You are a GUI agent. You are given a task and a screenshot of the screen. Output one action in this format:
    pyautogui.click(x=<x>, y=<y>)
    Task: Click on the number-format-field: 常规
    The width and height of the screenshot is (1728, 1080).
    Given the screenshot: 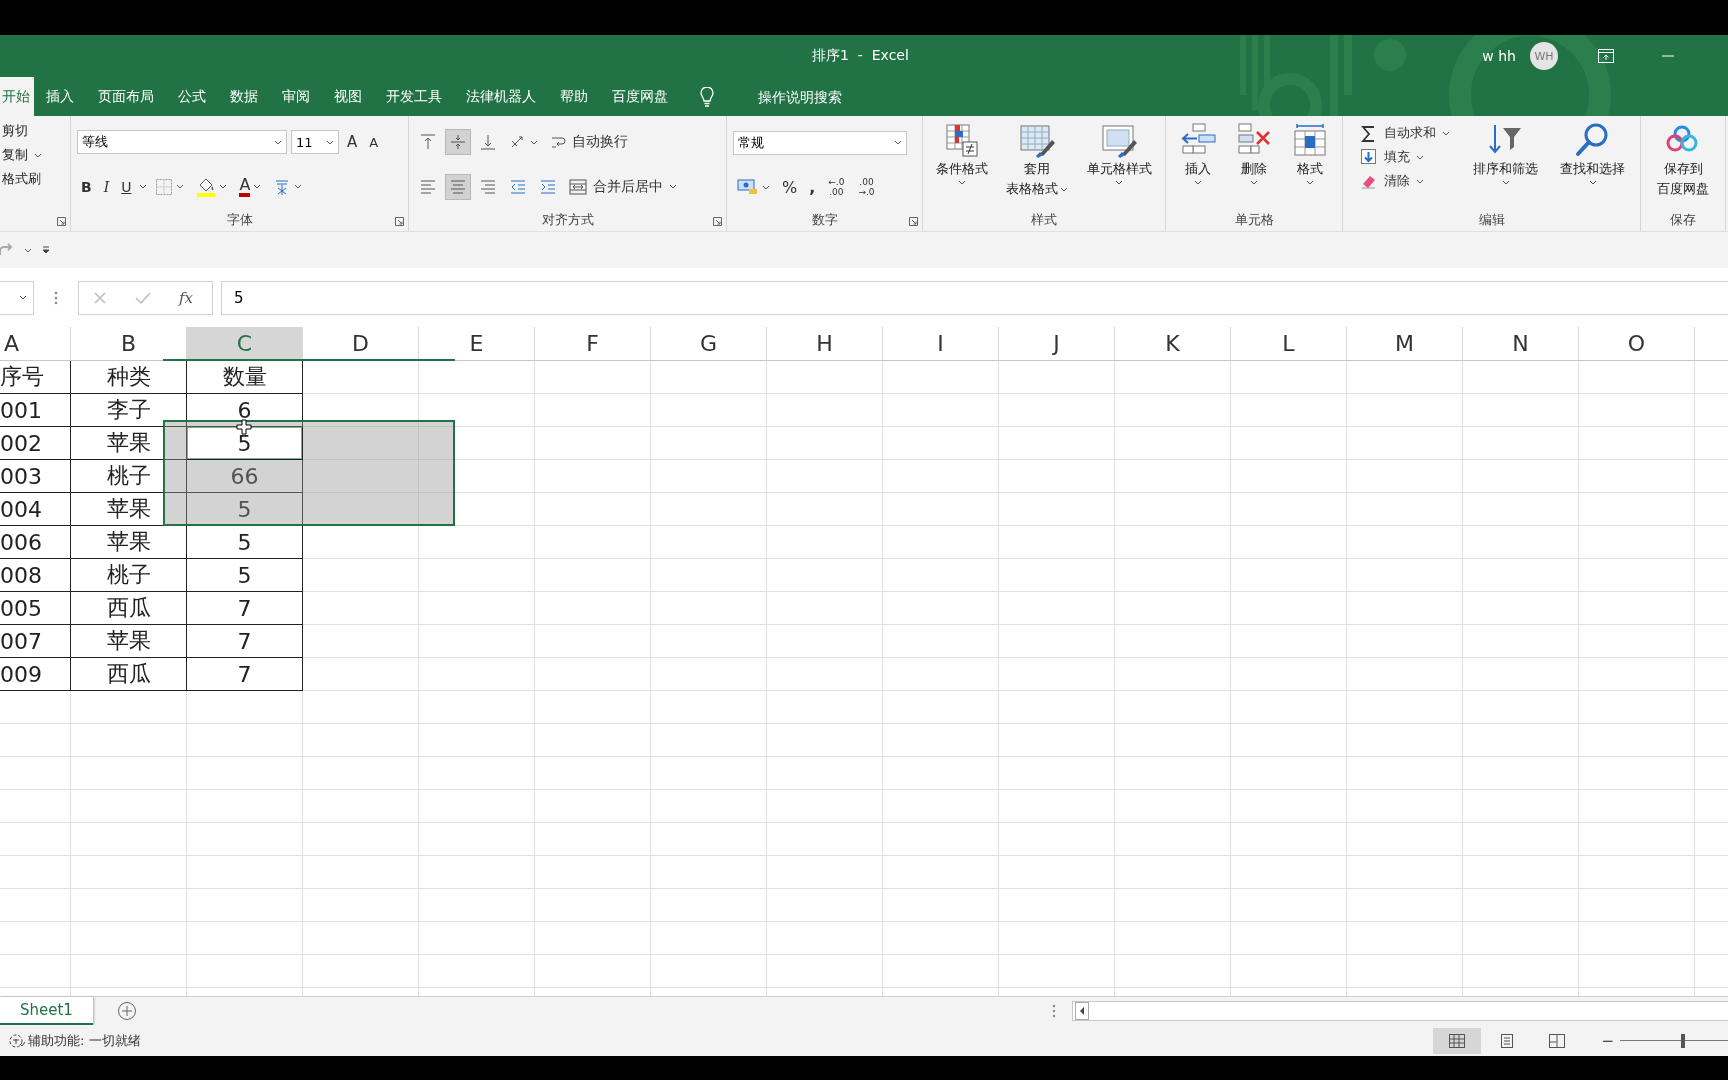 What is the action you would take?
    pyautogui.click(x=820, y=142)
    